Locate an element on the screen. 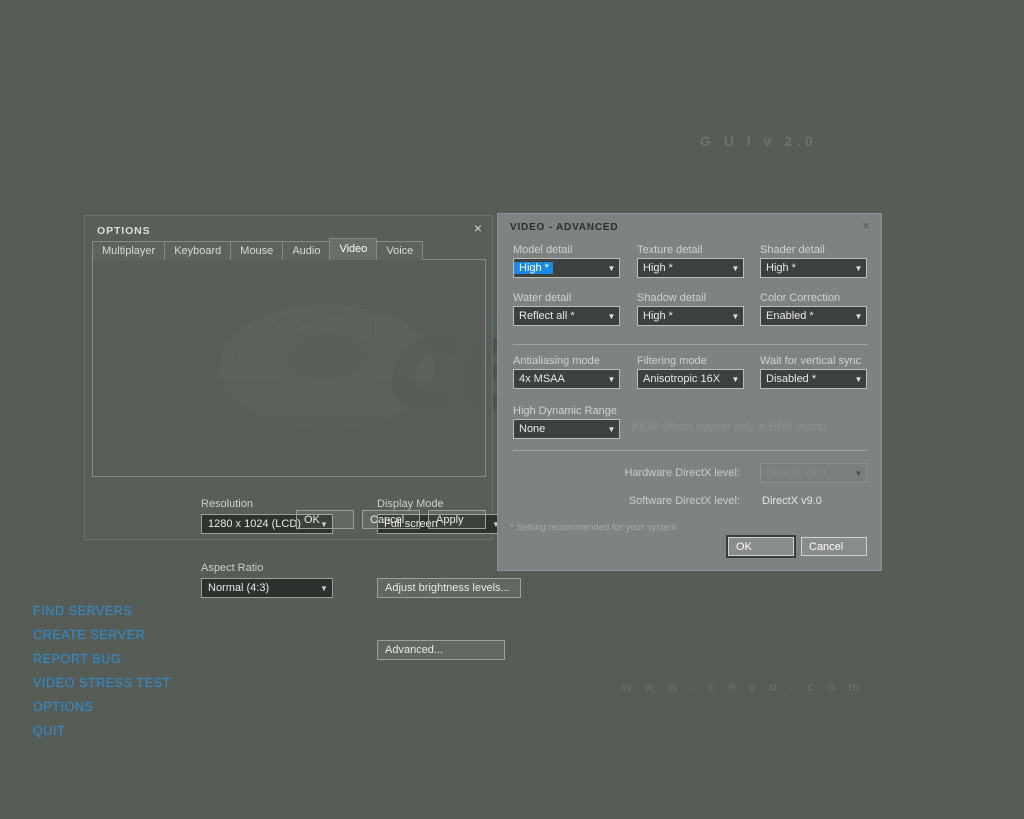  shader-detail-label: Shader detail is located at coordinates (792, 250).